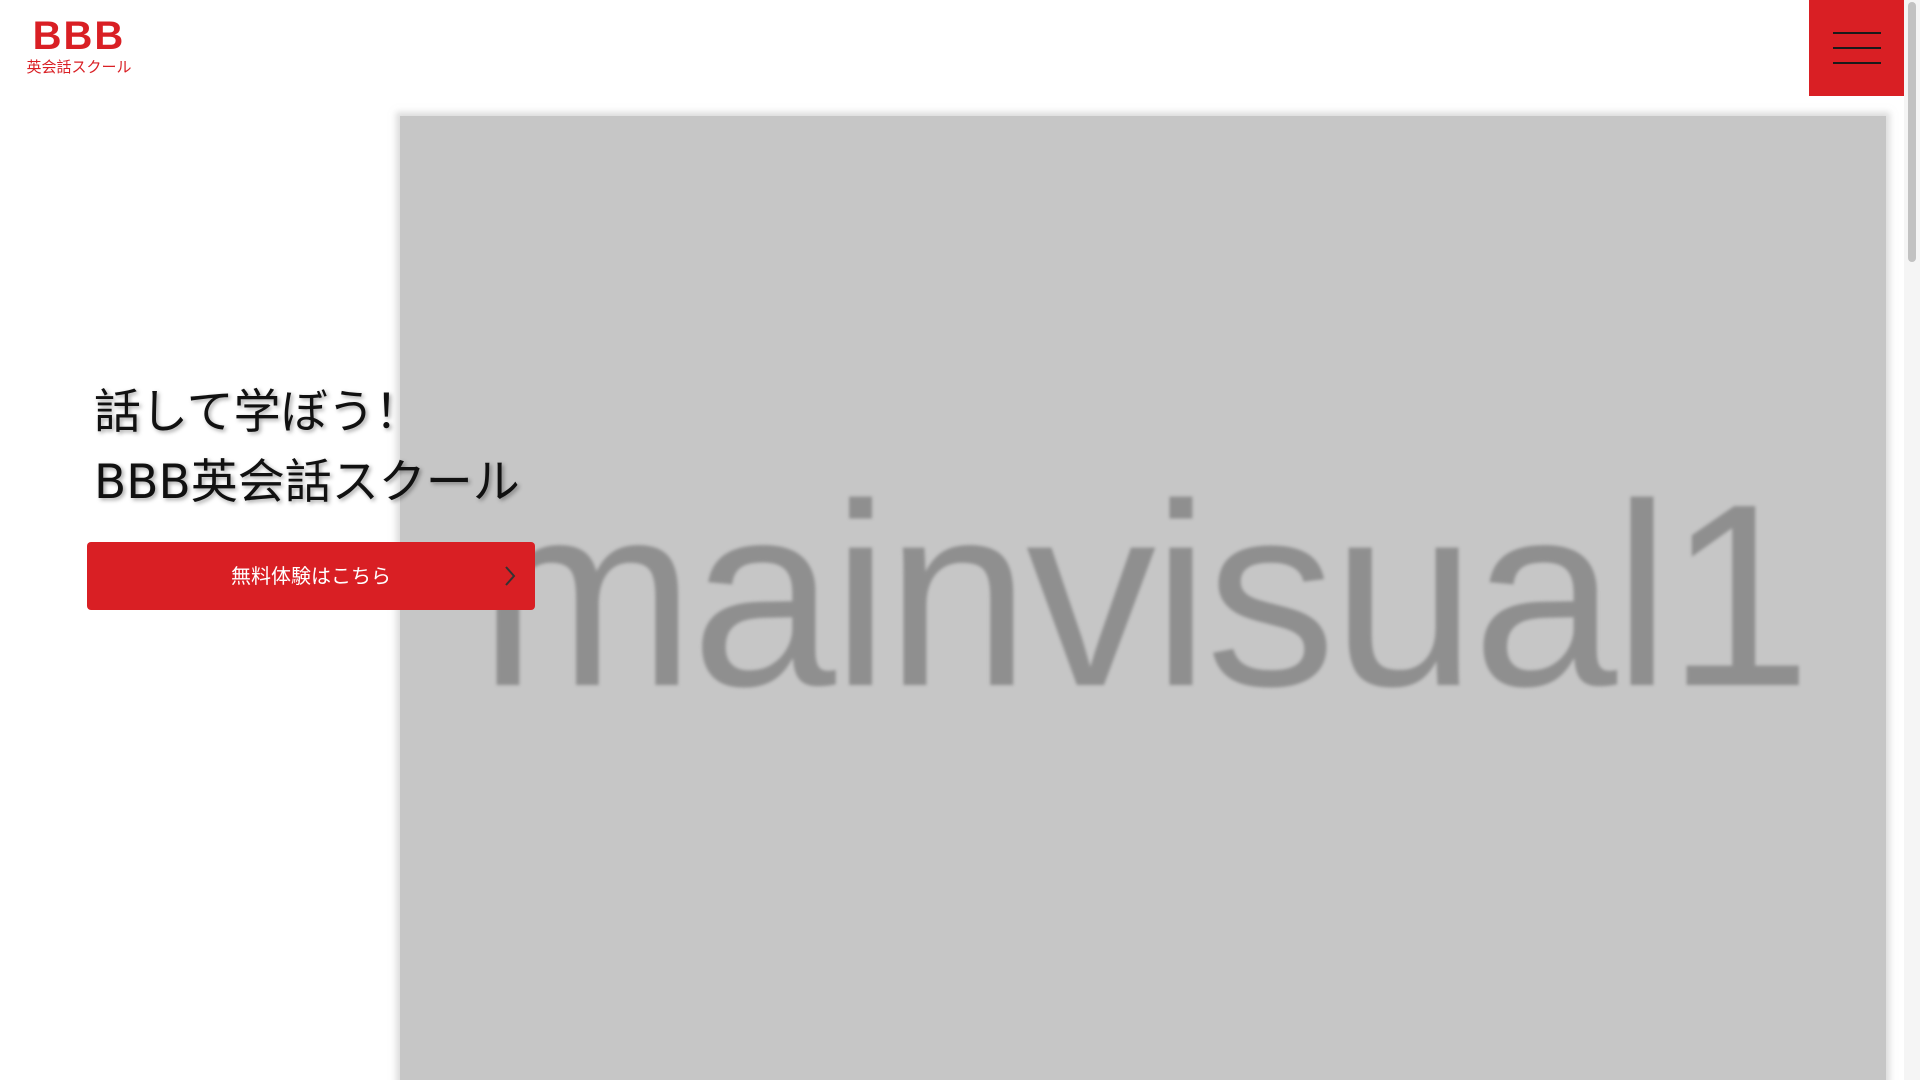 The image size is (1920, 1080). What do you see at coordinates (510, 576) in the screenshot?
I see `chevron-right-icon` at bounding box center [510, 576].